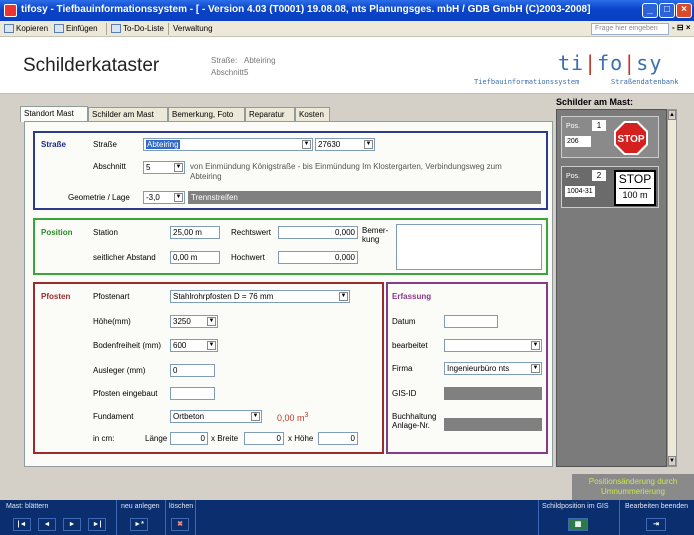  Describe the element at coordinates (216, 416) in the screenshot. I see `fundament-select: Ortbeton ▼` at that location.